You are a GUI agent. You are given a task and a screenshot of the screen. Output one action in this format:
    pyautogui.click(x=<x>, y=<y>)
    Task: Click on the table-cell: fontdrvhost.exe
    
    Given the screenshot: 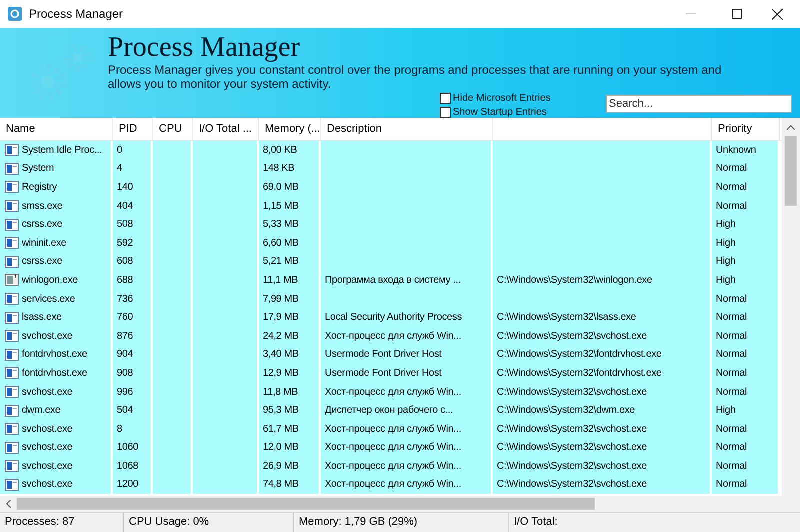 What is the action you would take?
    pyautogui.click(x=56, y=355)
    